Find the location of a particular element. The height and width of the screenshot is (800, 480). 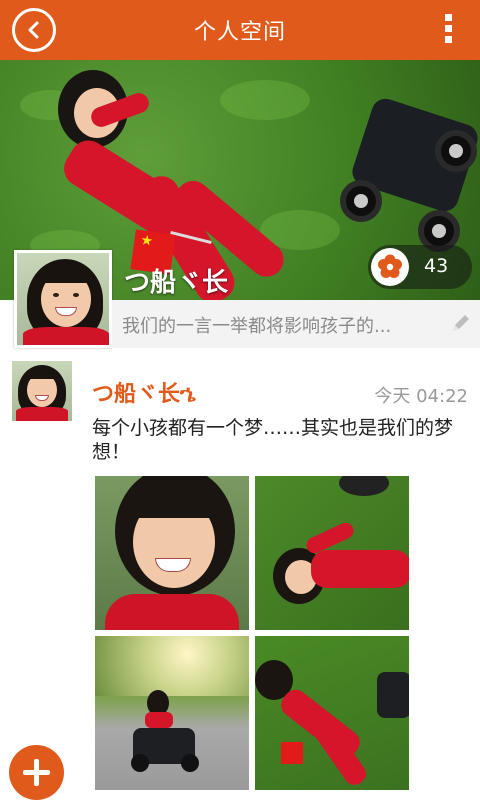

page-title: 个人空间 is located at coordinates (239, 32).